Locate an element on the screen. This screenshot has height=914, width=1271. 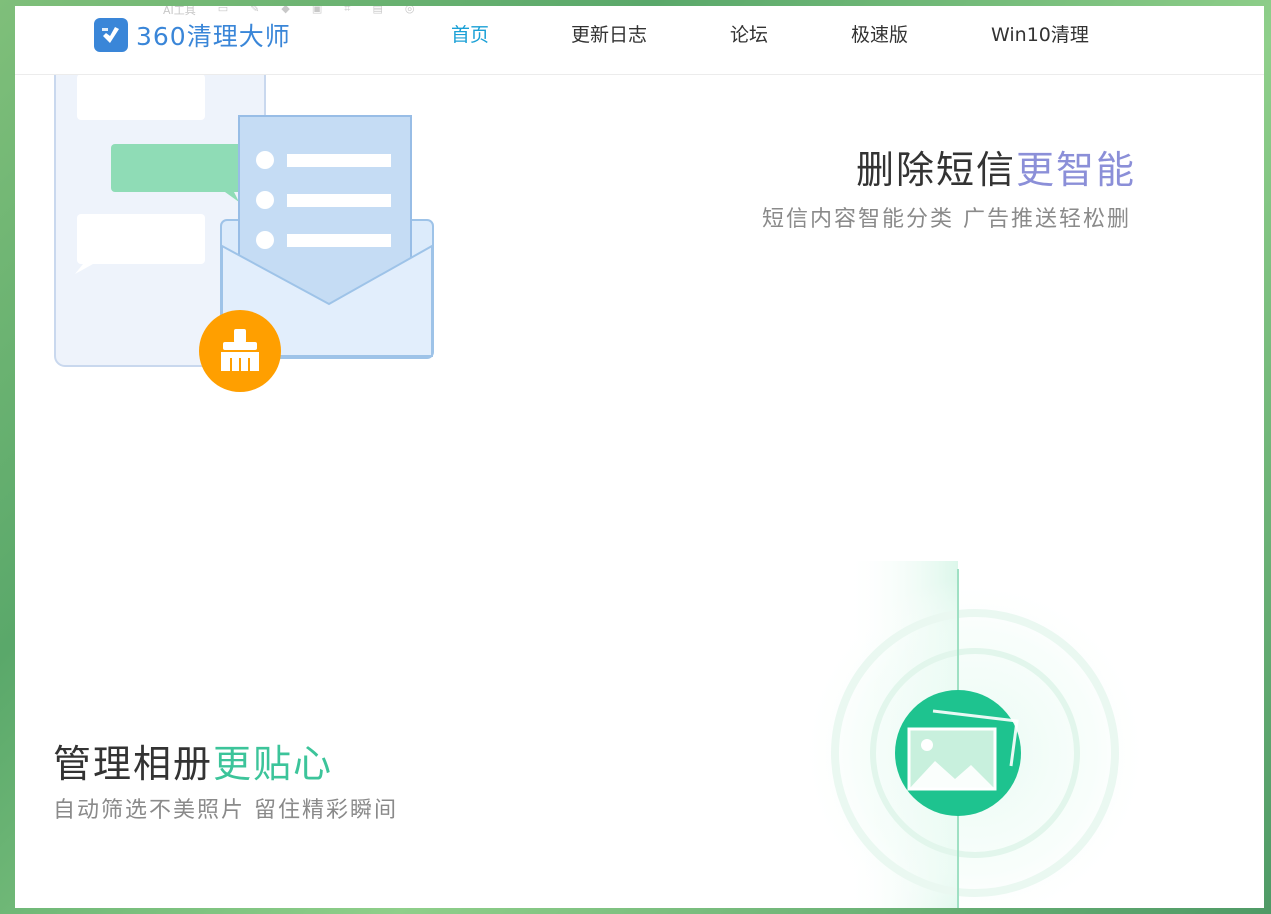
ghost-settings-icon: ◎ is located at coordinates (409, 10).